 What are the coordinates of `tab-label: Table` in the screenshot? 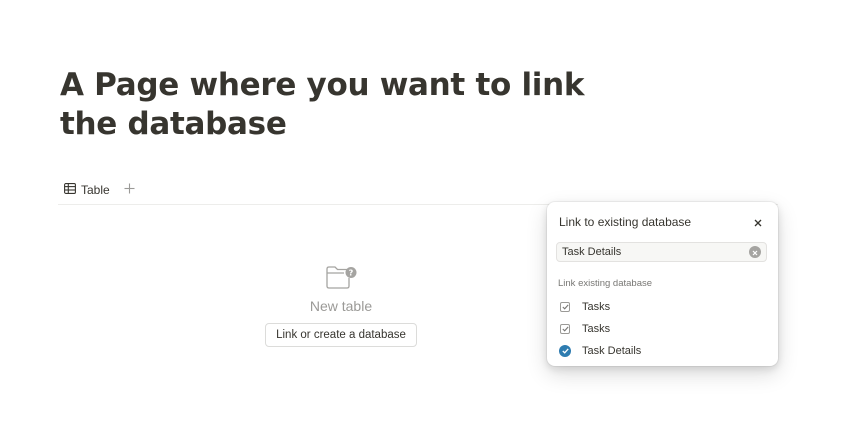 It's located at (95, 190).